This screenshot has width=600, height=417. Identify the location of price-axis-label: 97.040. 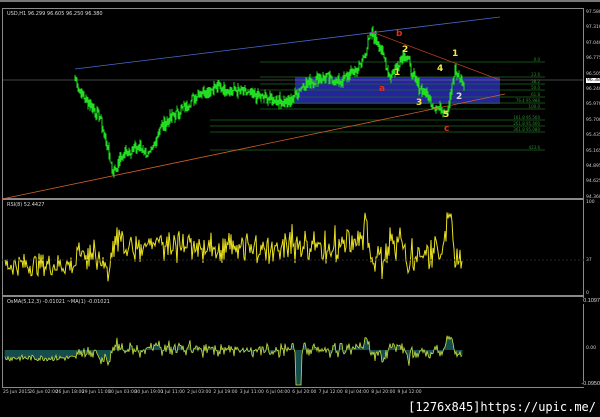
(593, 43).